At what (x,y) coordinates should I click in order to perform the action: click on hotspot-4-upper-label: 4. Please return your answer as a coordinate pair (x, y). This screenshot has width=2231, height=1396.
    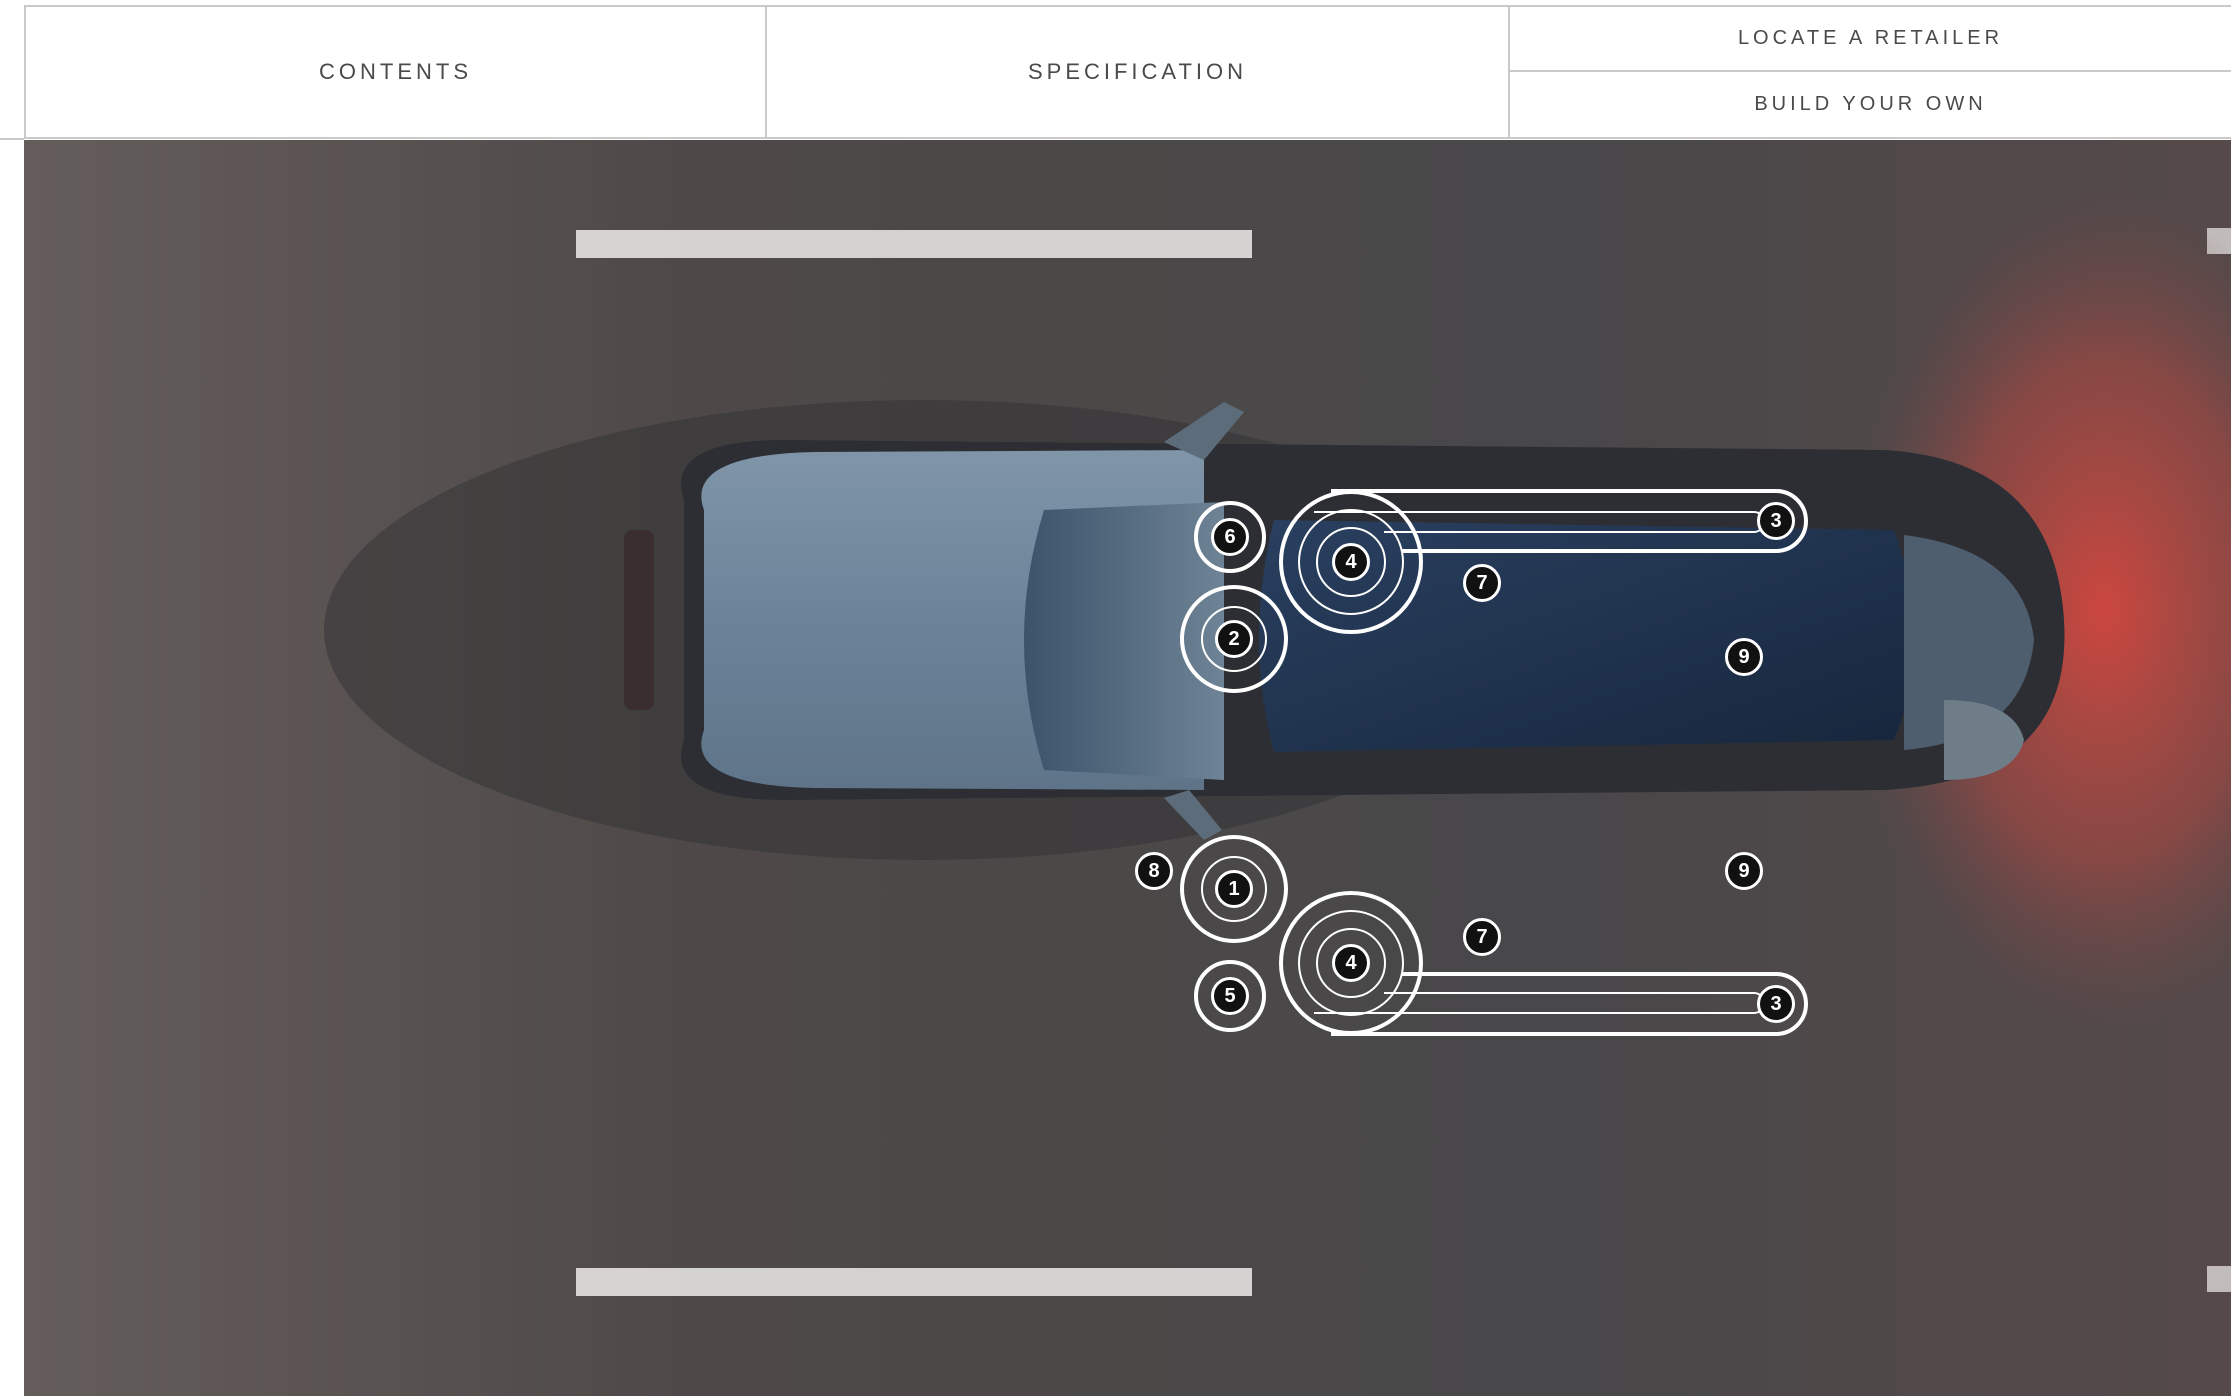
    Looking at the image, I should click on (1351, 561).